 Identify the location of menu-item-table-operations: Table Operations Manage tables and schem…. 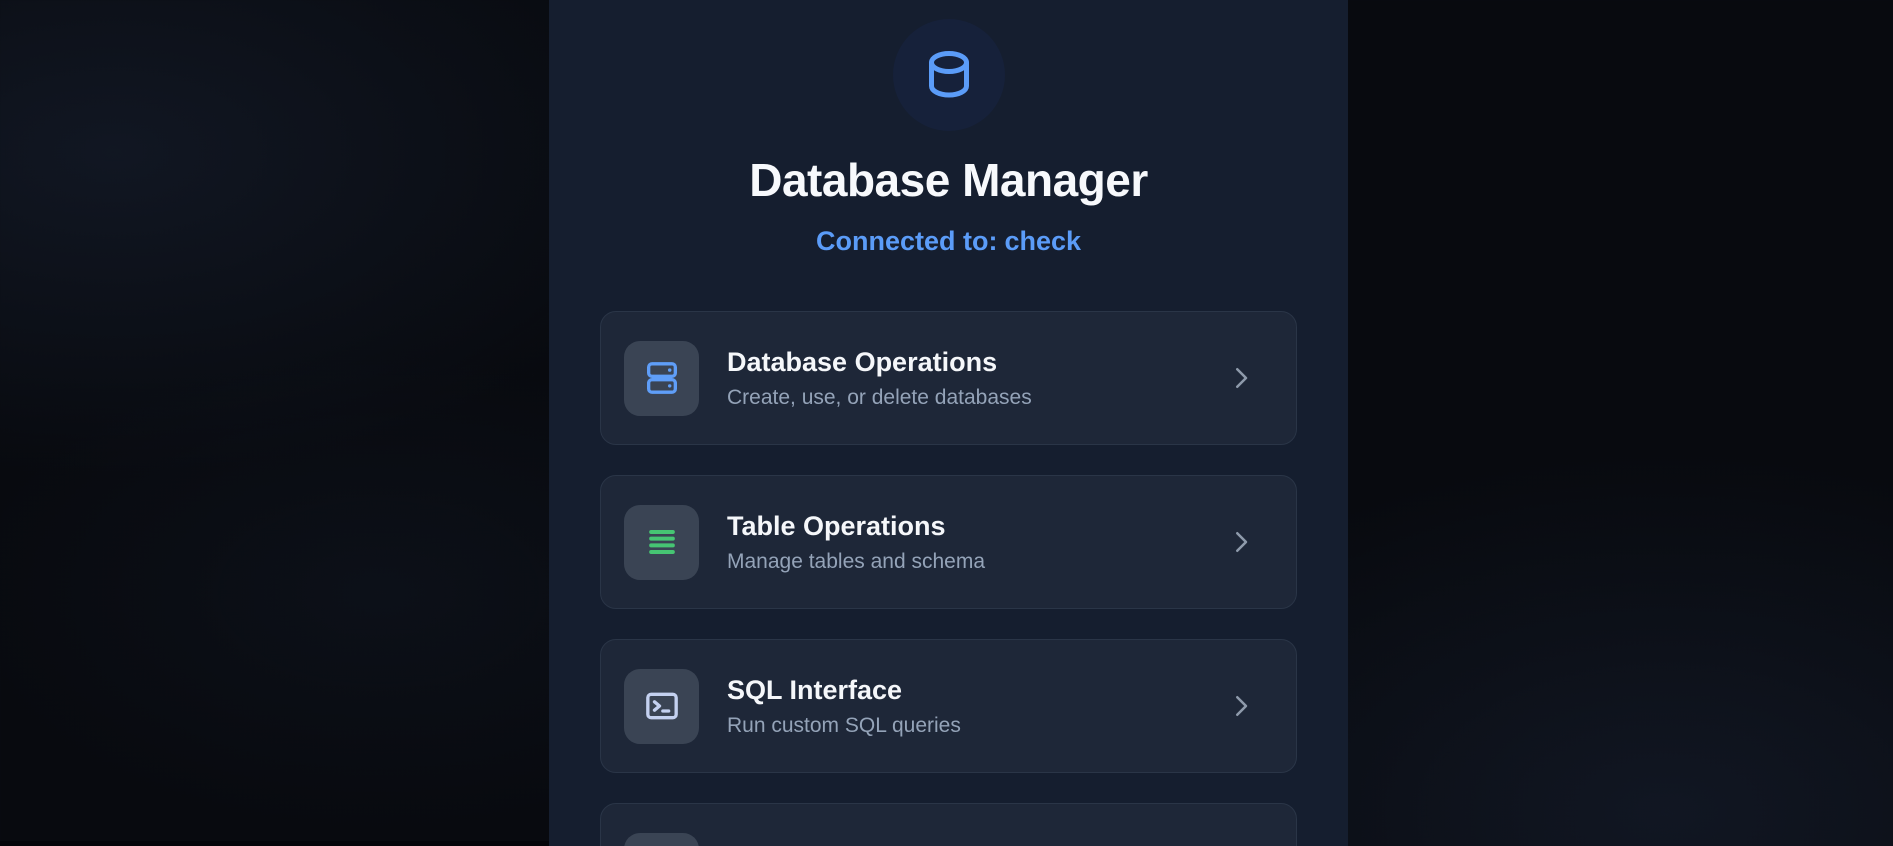
(948, 542).